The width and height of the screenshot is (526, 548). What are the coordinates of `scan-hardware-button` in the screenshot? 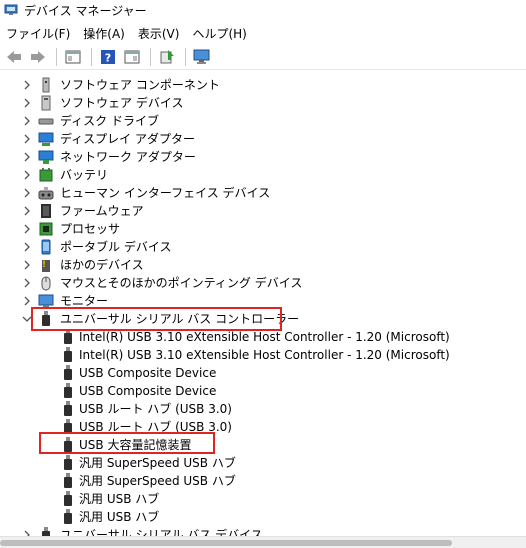 It's located at (202, 57).